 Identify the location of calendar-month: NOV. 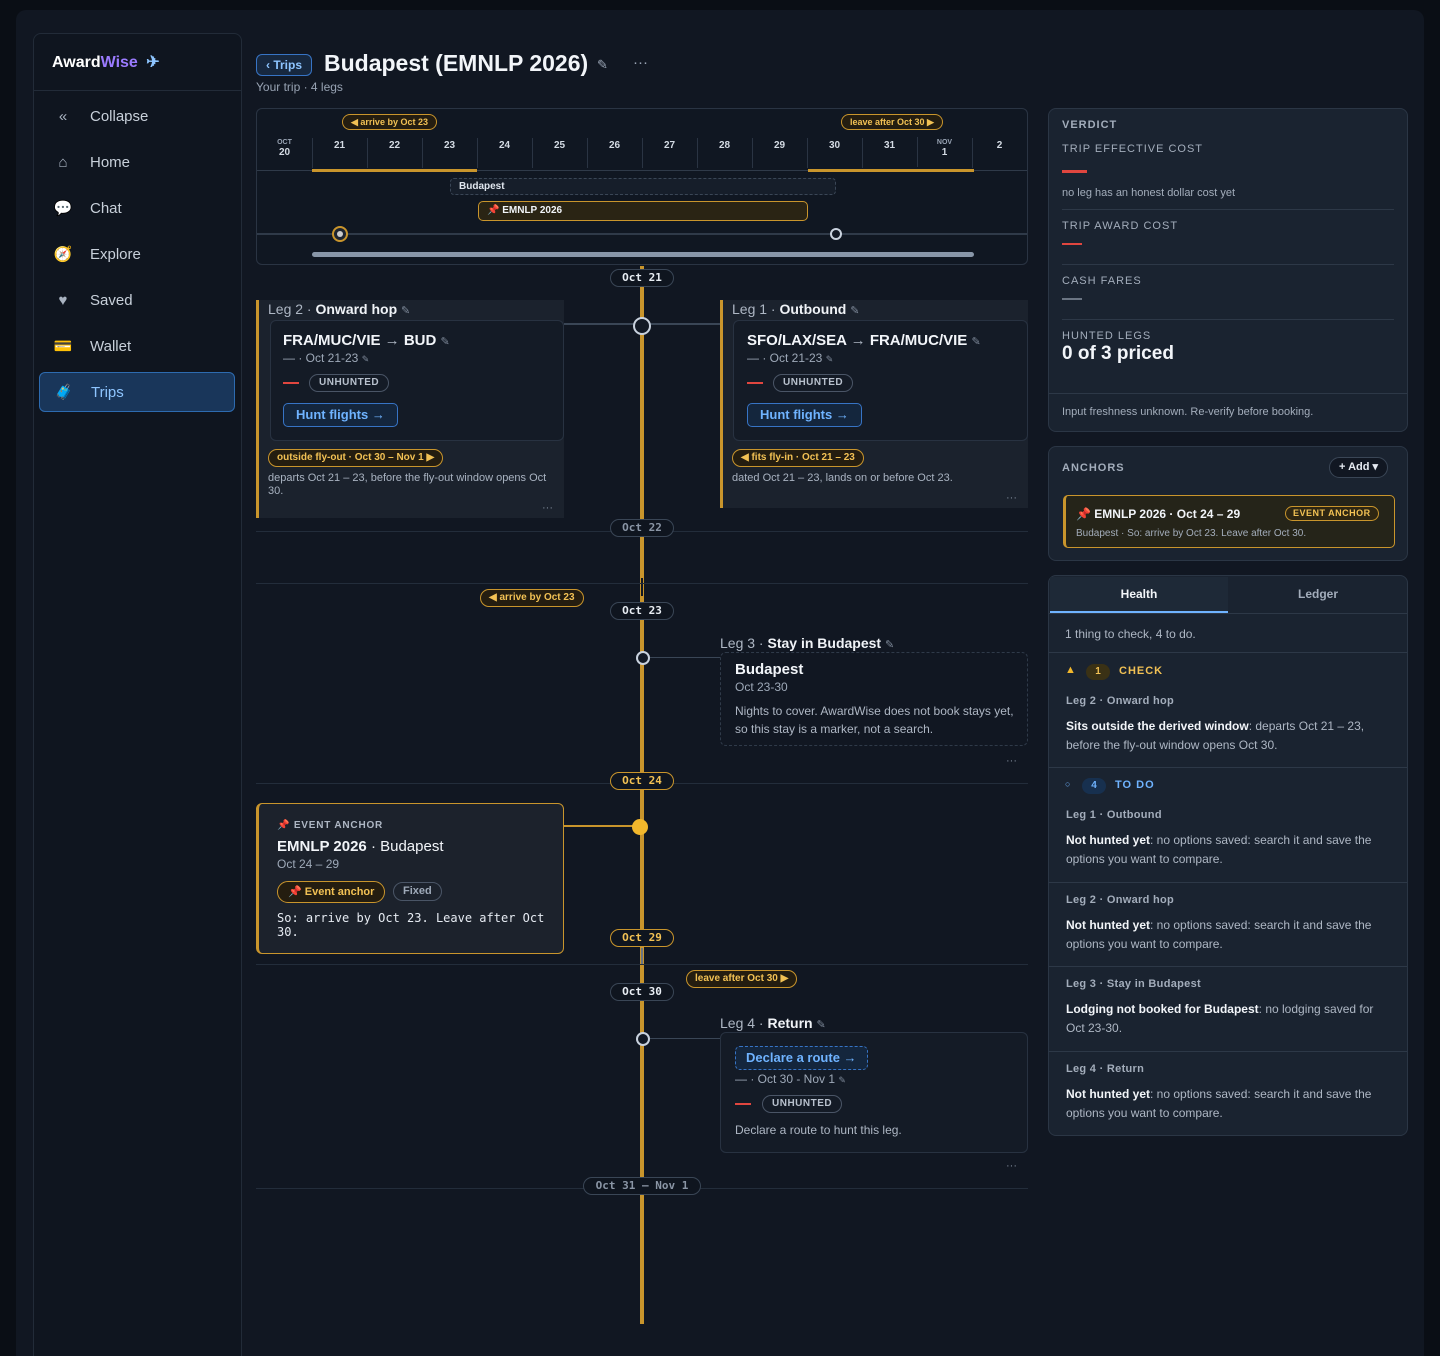
(944, 142).